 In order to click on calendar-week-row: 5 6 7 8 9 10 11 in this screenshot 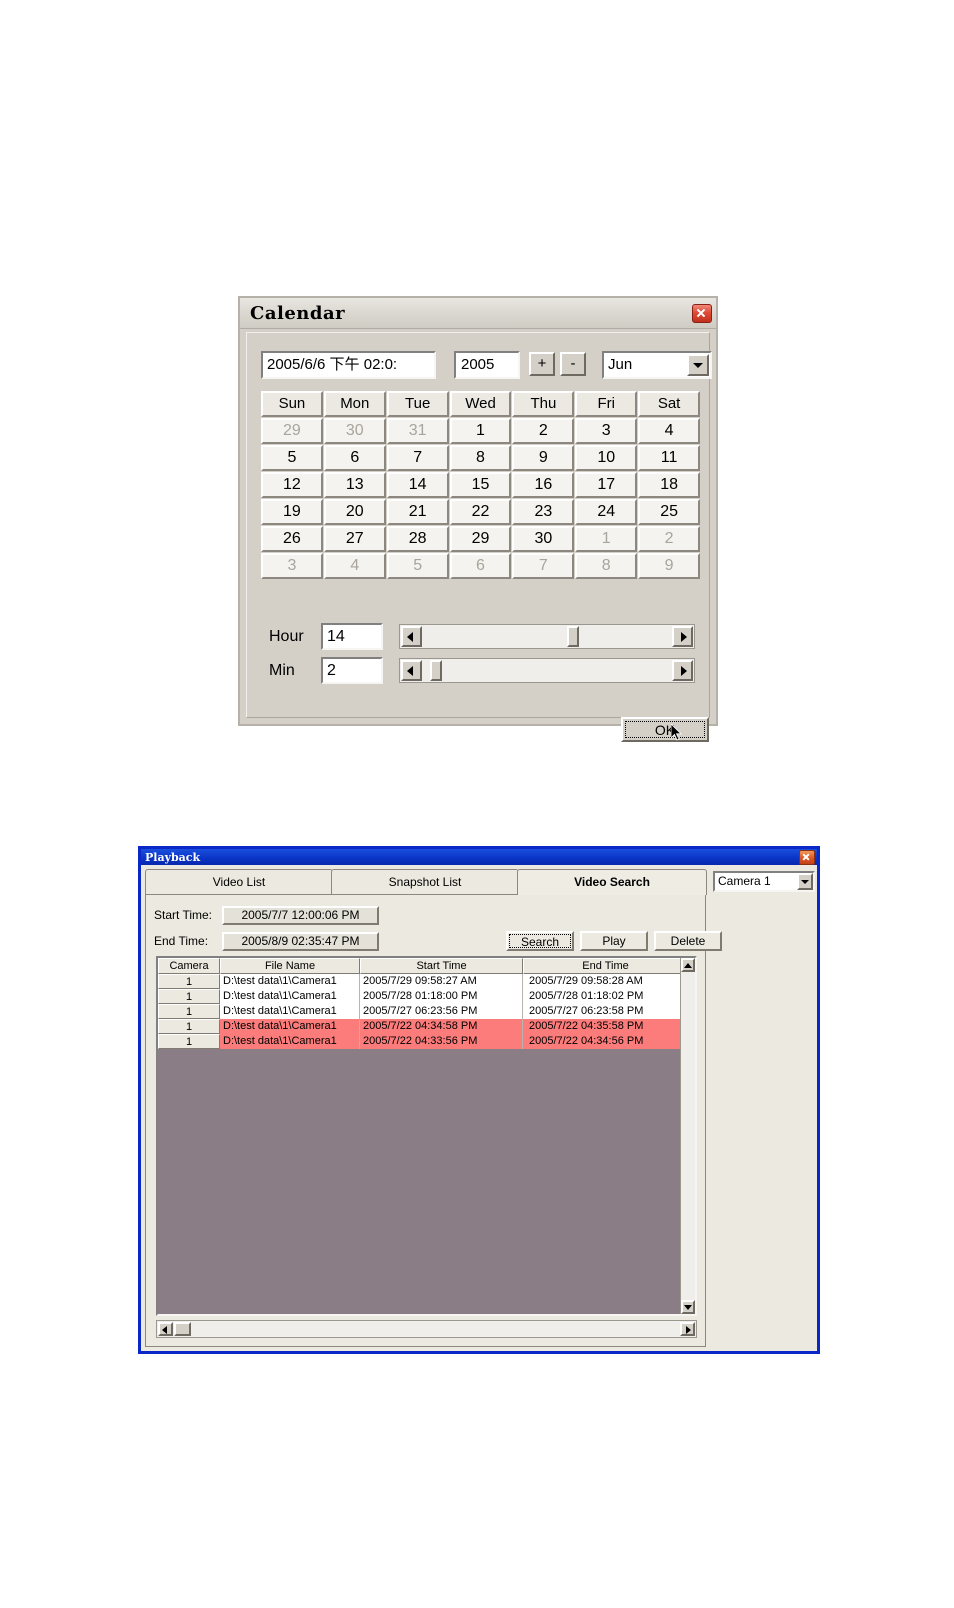, I will do `click(481, 458)`.